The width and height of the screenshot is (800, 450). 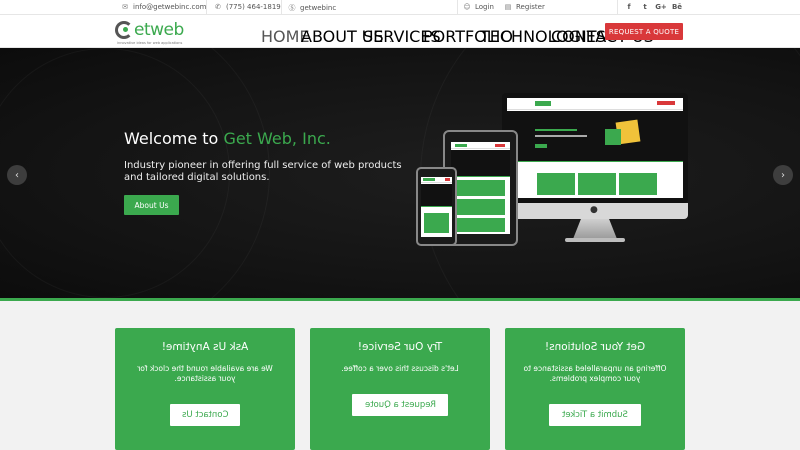 I want to click on card-button-label: Submit a Ticket, so click(x=595, y=415).